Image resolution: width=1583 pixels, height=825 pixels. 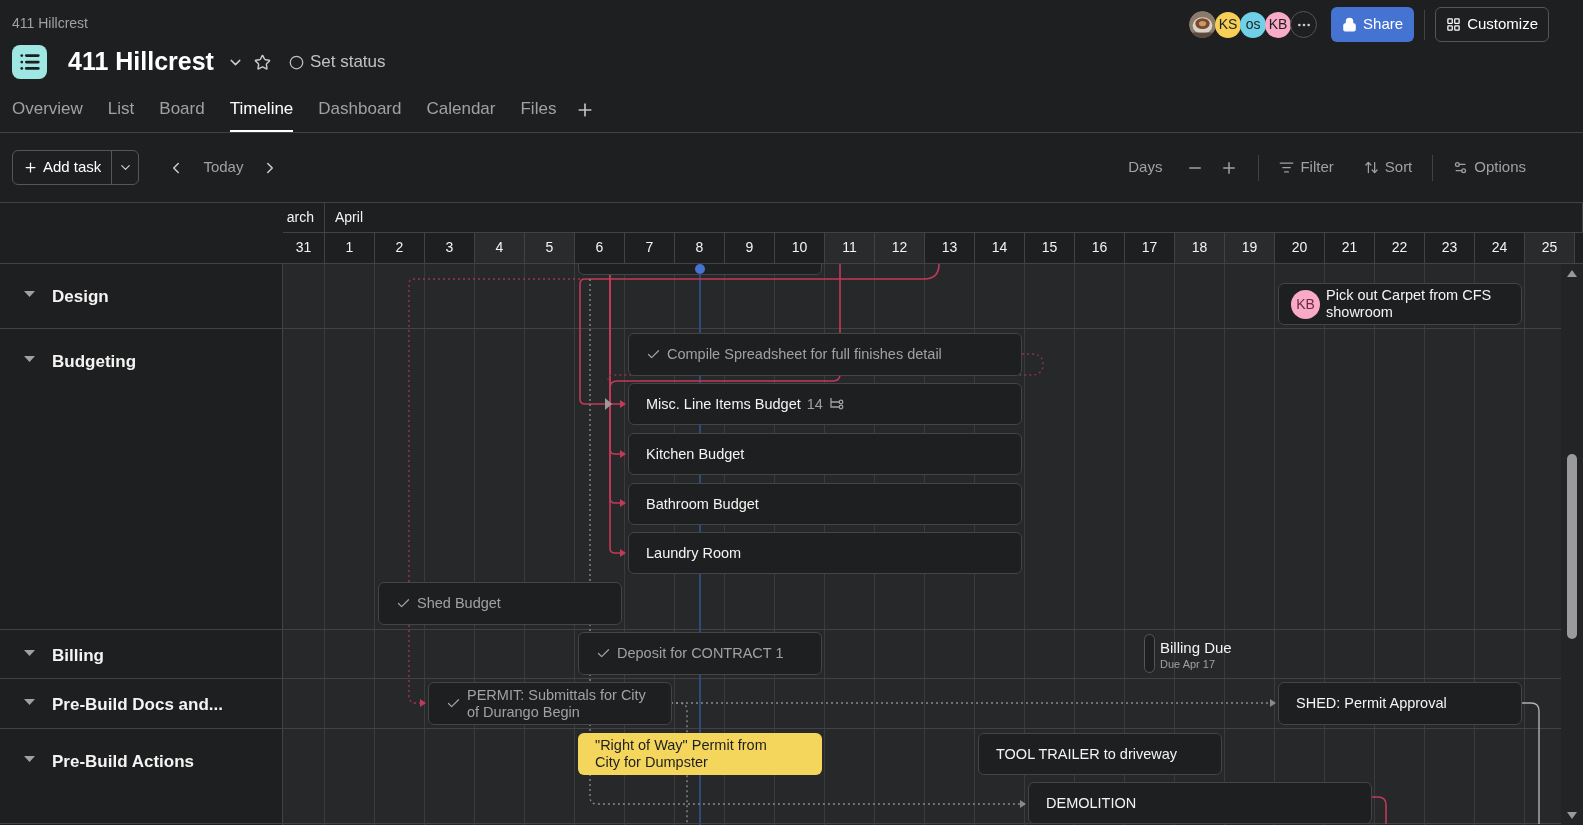 I want to click on month-label: arch, so click(x=304, y=217).